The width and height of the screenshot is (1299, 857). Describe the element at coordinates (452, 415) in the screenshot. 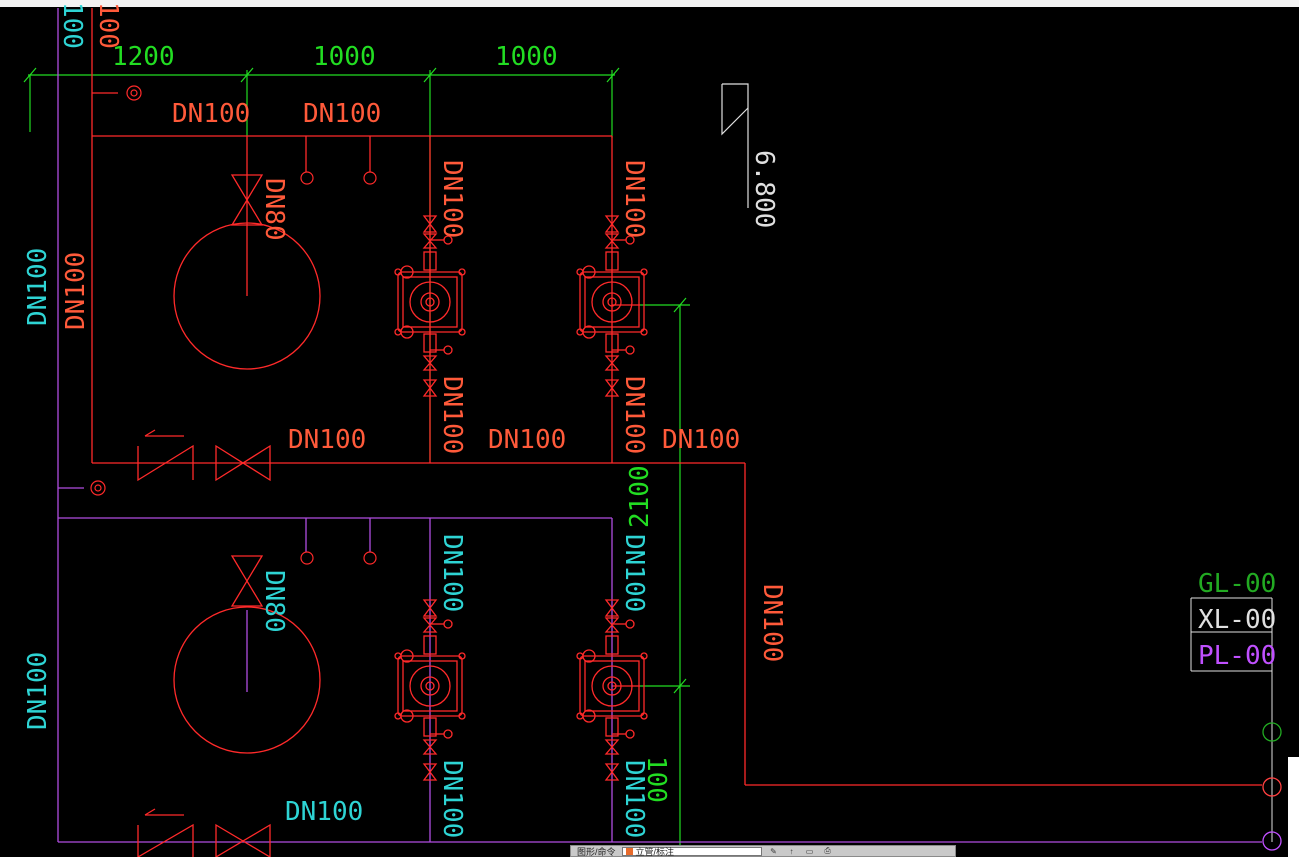

I see `label-dn100-pump1-bottom: DN100` at that location.